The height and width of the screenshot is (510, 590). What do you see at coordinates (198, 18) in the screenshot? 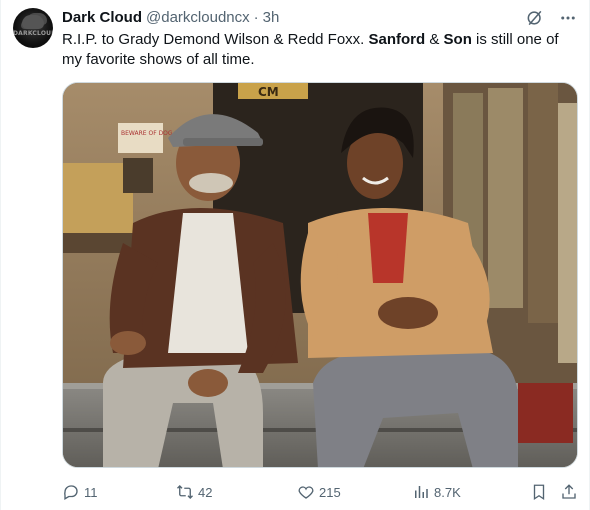
I see `author-handle: @darkcloudncx` at bounding box center [198, 18].